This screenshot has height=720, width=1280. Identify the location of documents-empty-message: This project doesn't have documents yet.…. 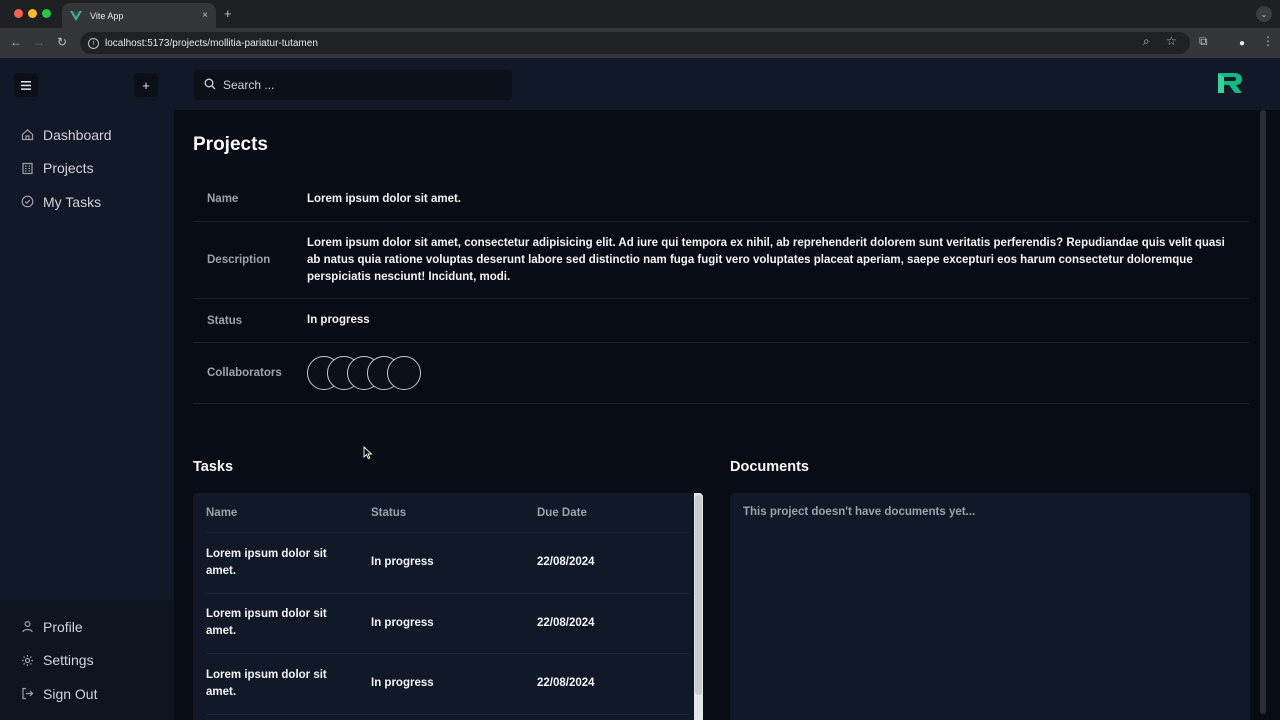
(859, 512).